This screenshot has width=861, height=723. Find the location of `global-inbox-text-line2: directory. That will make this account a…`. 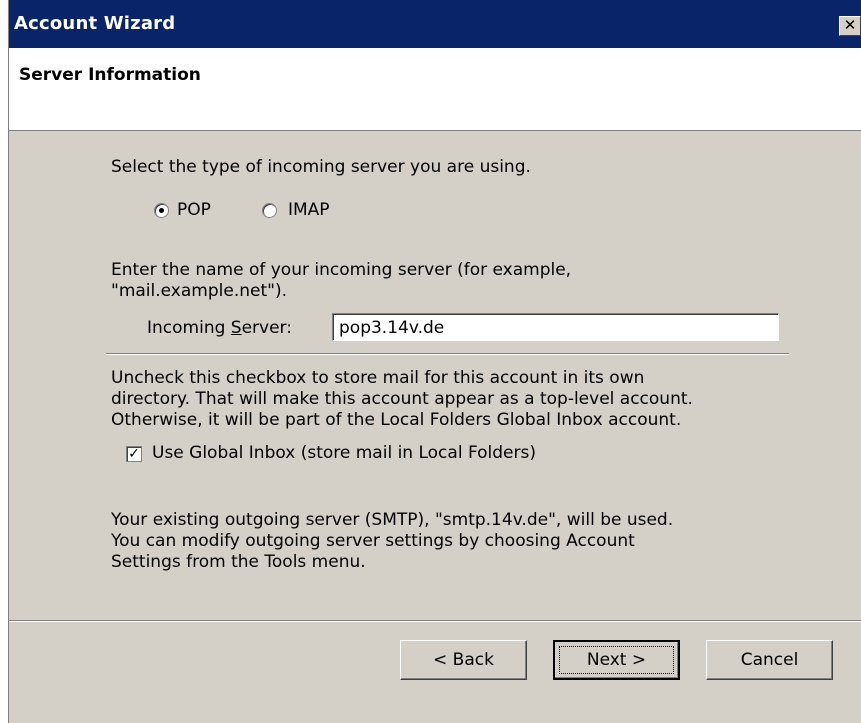

global-inbox-text-line2: directory. That will make this account a… is located at coordinates (402, 399).